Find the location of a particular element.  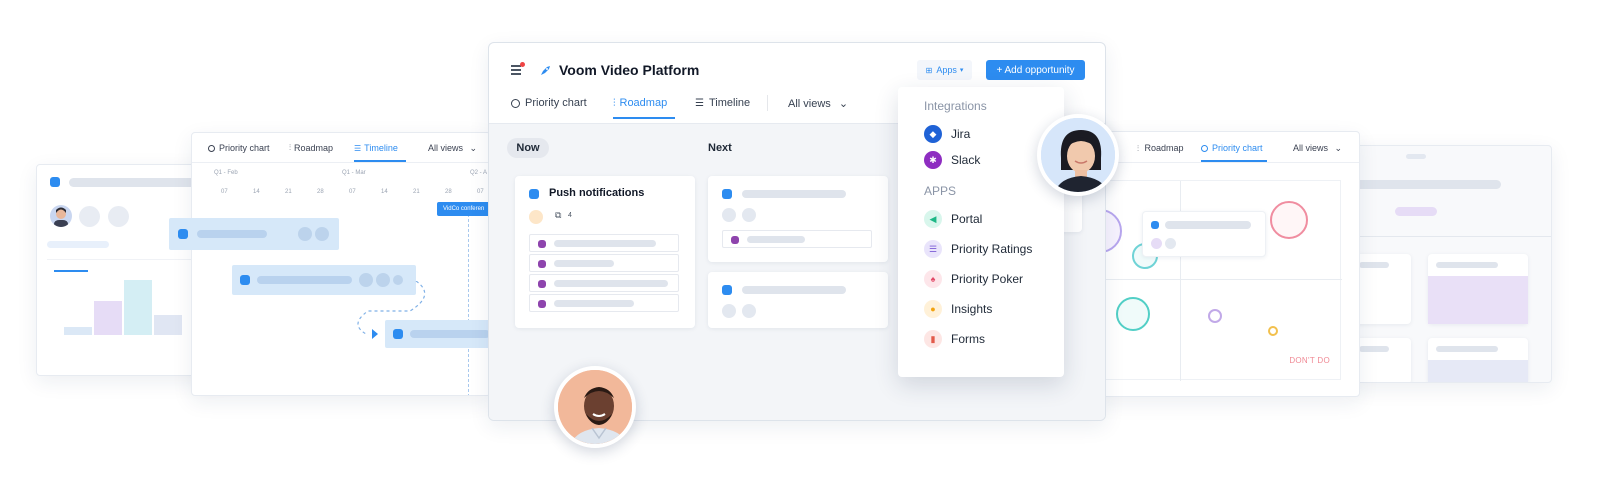

menu-item-forms: ▮ Forms is located at coordinates (954, 339).